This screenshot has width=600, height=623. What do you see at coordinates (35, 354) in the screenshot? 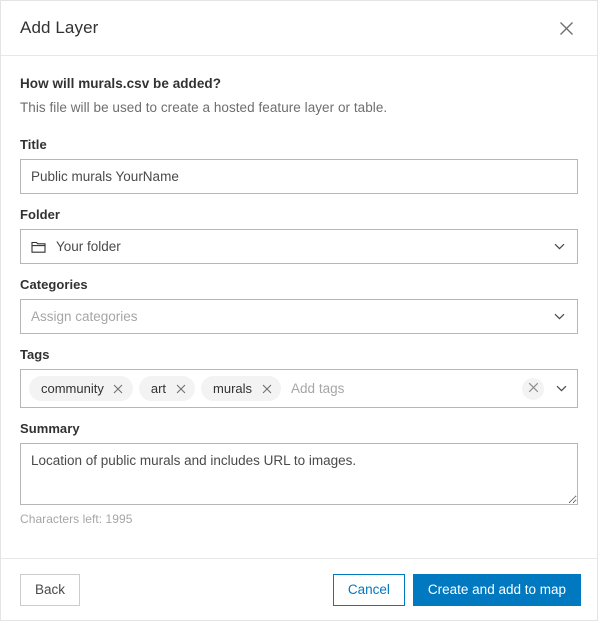
I see `tags-label: Tags` at bounding box center [35, 354].